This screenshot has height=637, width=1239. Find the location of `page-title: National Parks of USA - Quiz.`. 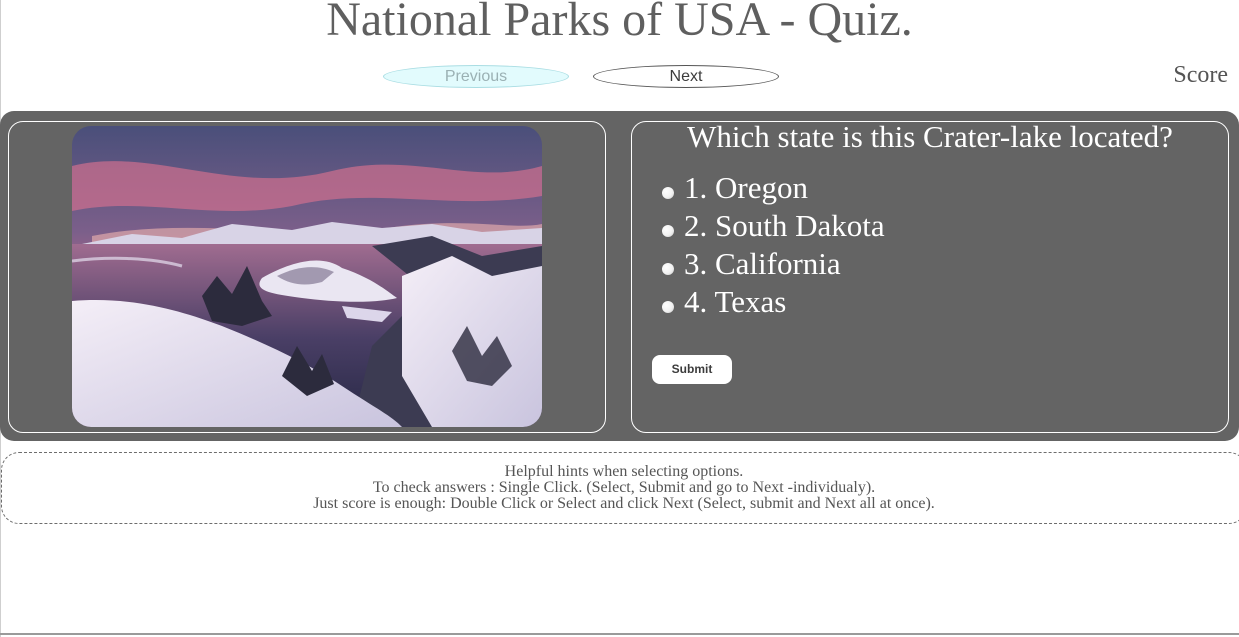

page-title: National Parks of USA - Quiz. is located at coordinates (619, 23).